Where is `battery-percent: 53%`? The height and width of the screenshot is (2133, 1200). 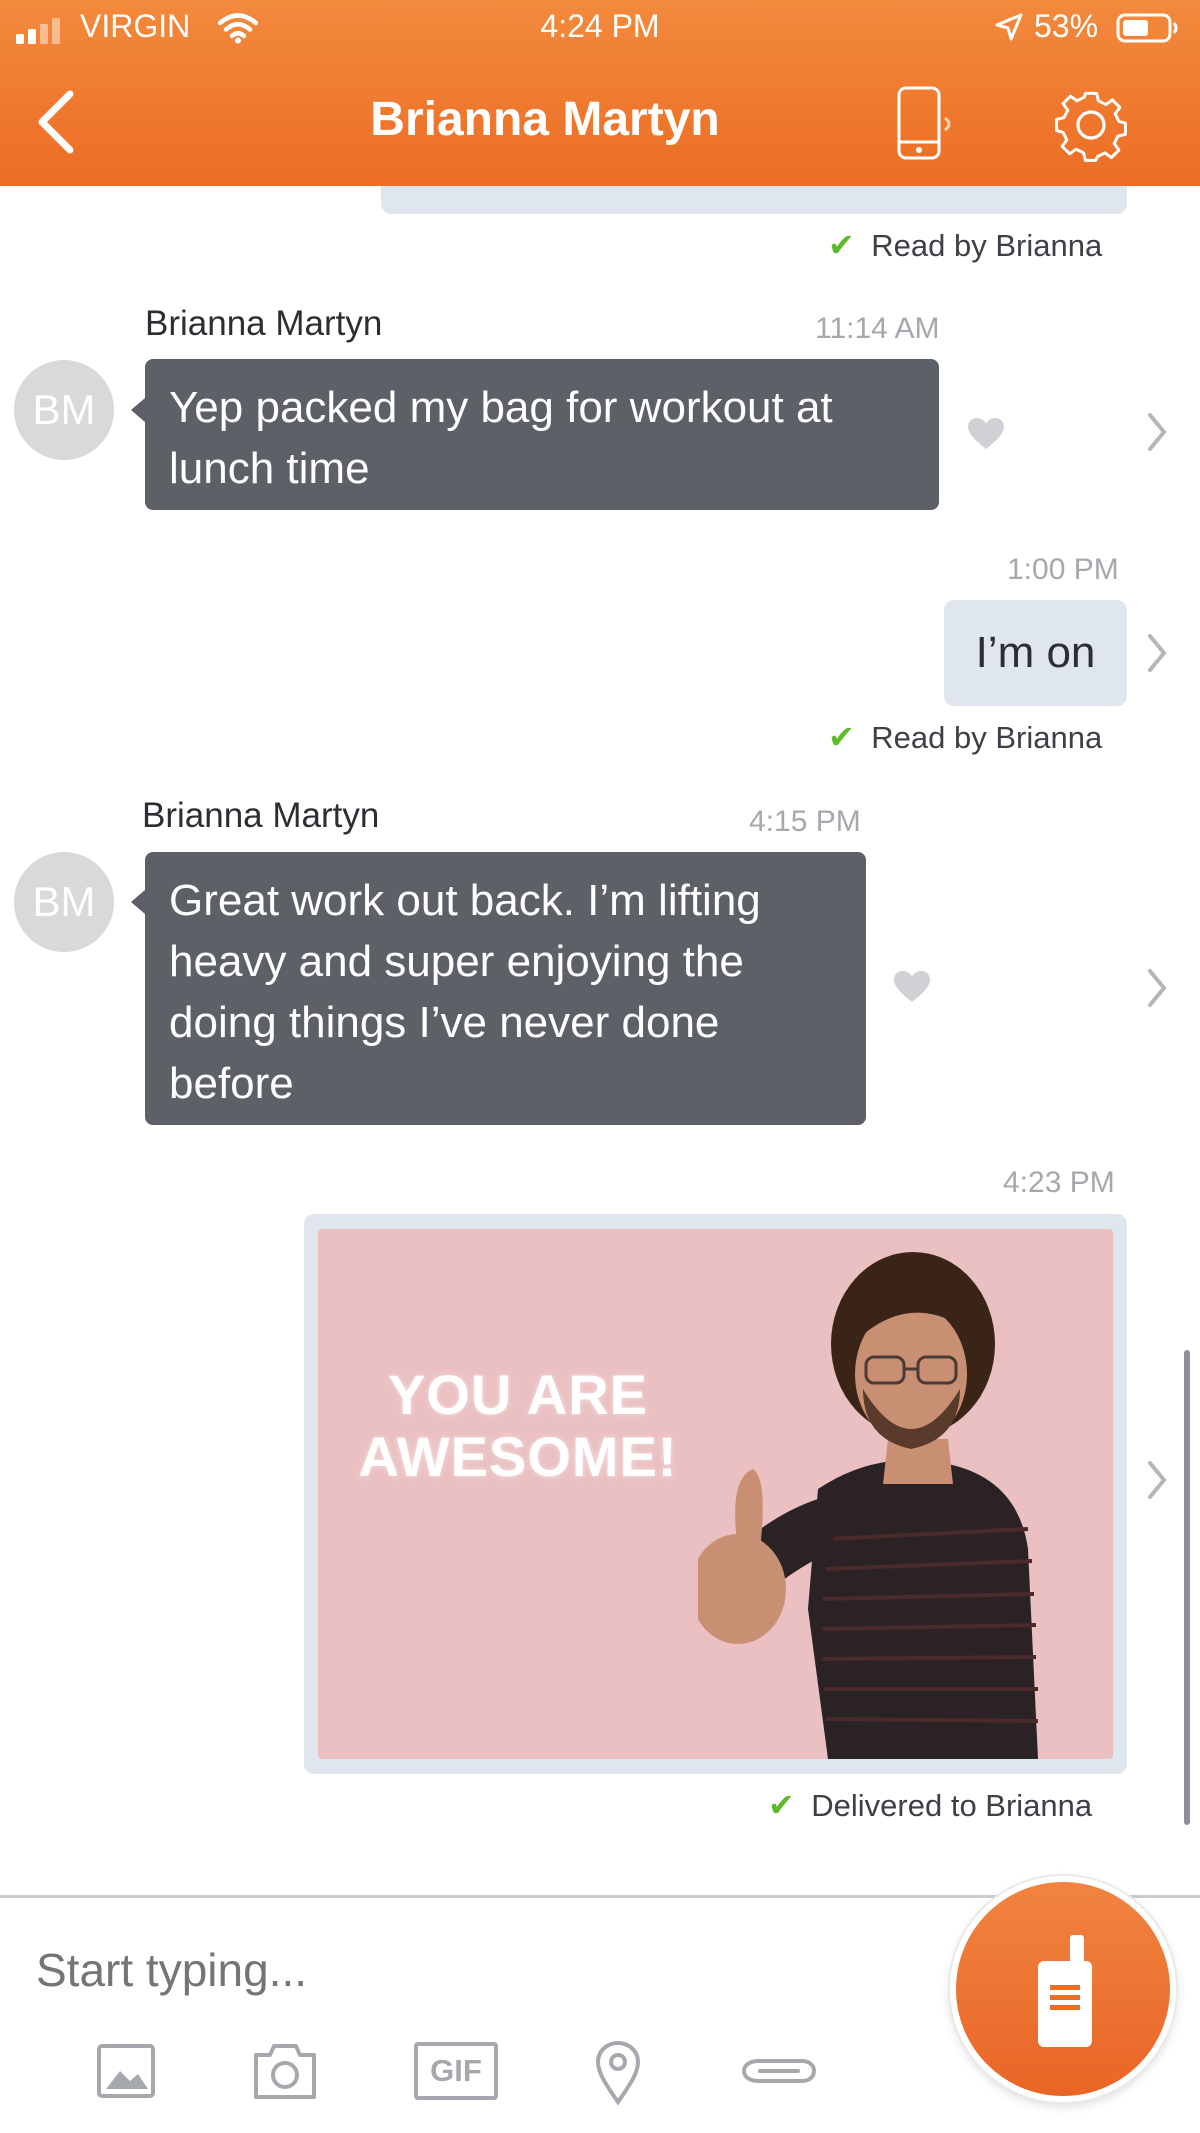 battery-percent: 53% is located at coordinates (1066, 26).